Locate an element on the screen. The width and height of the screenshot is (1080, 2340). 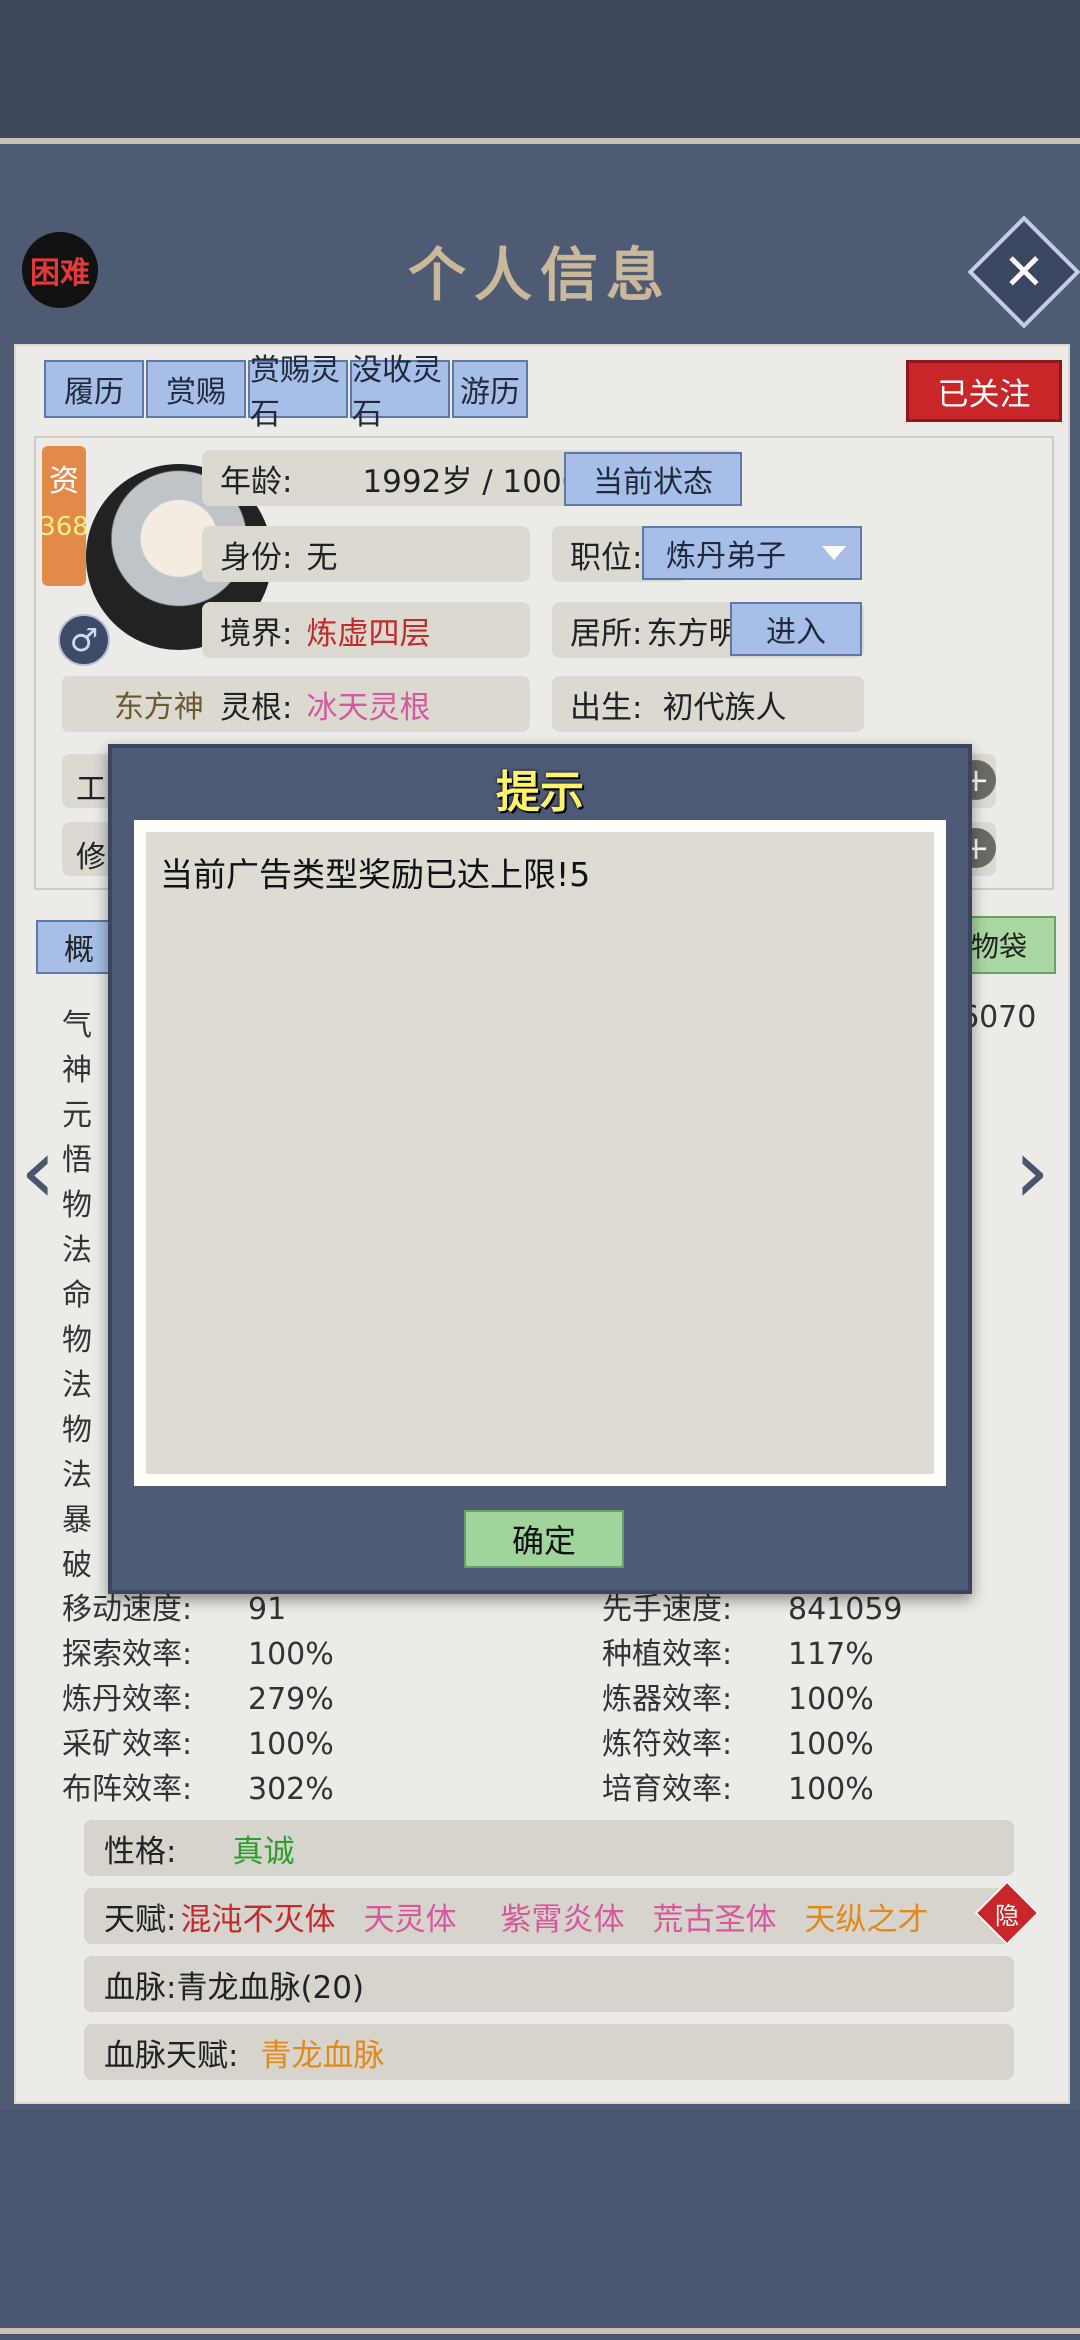
top-divider is located at coordinates (540, 141).